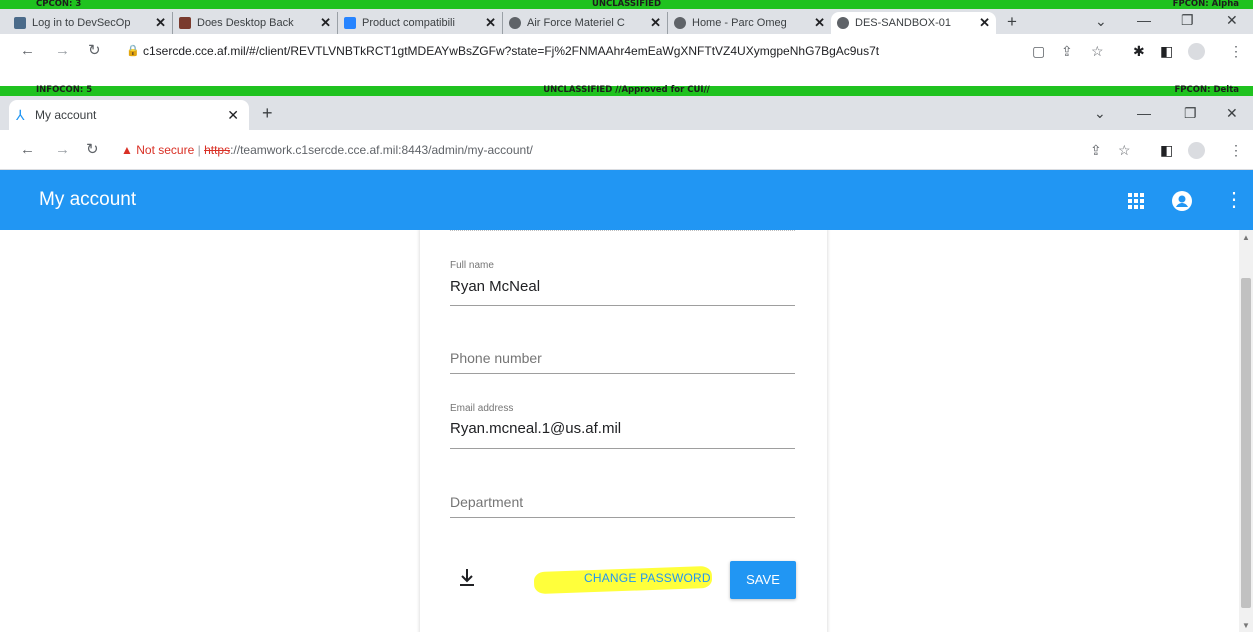 The image size is (1253, 632). What do you see at coordinates (903, 23) in the screenshot?
I see `tab-title: DES-SANDBOX-01` at bounding box center [903, 23].